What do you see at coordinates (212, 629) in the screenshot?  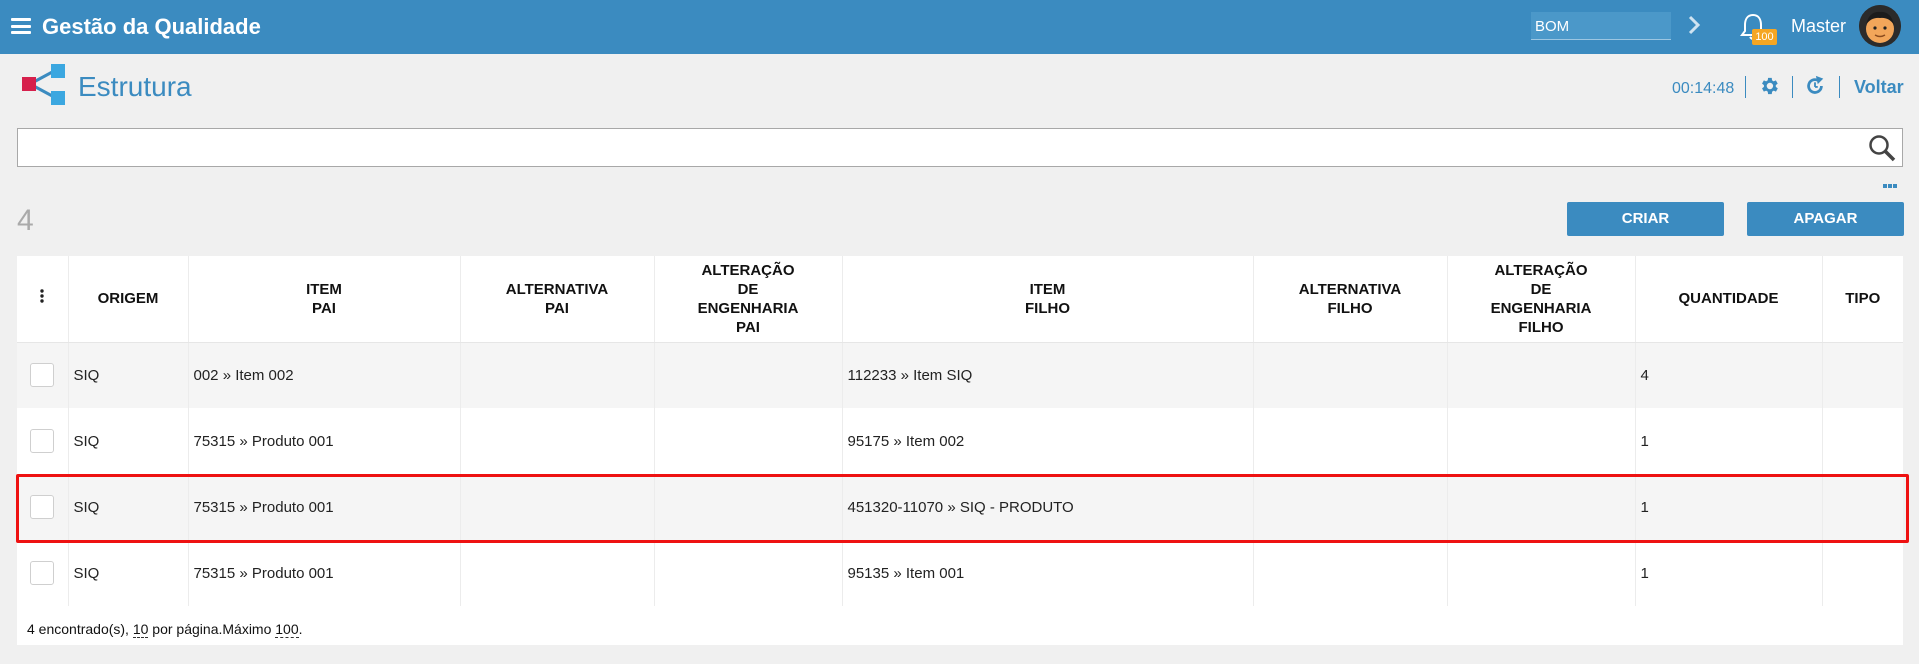 I see `per-page-text: por página.Máximo` at bounding box center [212, 629].